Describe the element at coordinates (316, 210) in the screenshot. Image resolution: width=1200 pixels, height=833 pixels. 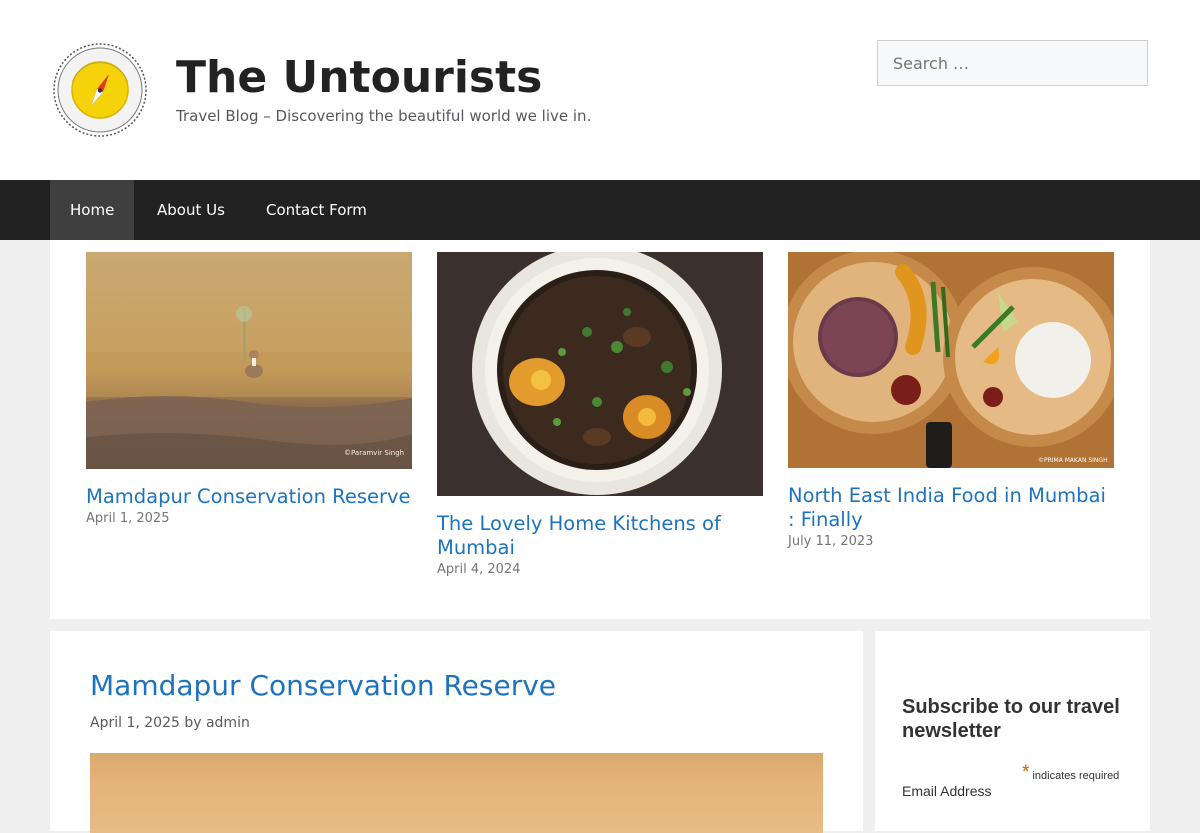
I see `nav-item-contact-form: Contact Form` at that location.